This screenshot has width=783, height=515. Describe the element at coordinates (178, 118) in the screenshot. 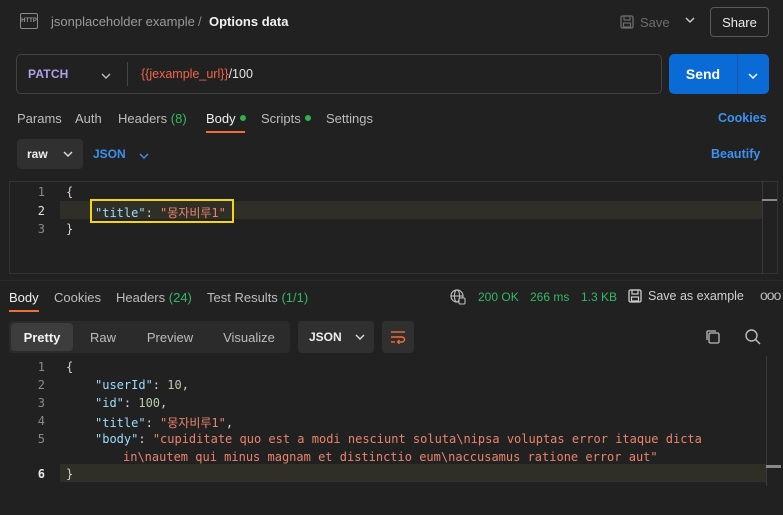

I see `tab-headers-count: (8)` at that location.